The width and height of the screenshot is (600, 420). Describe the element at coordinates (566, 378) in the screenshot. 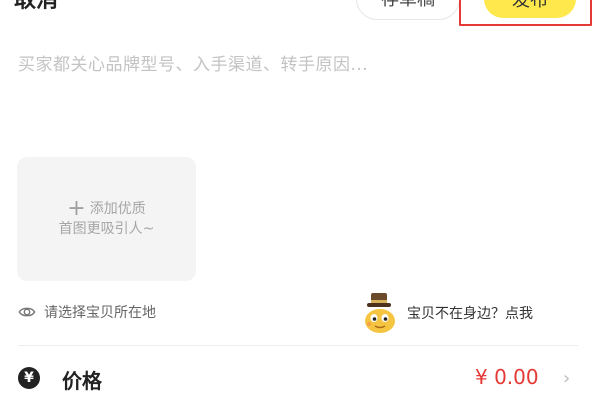

I see `chevron-right-icon: ›` at that location.